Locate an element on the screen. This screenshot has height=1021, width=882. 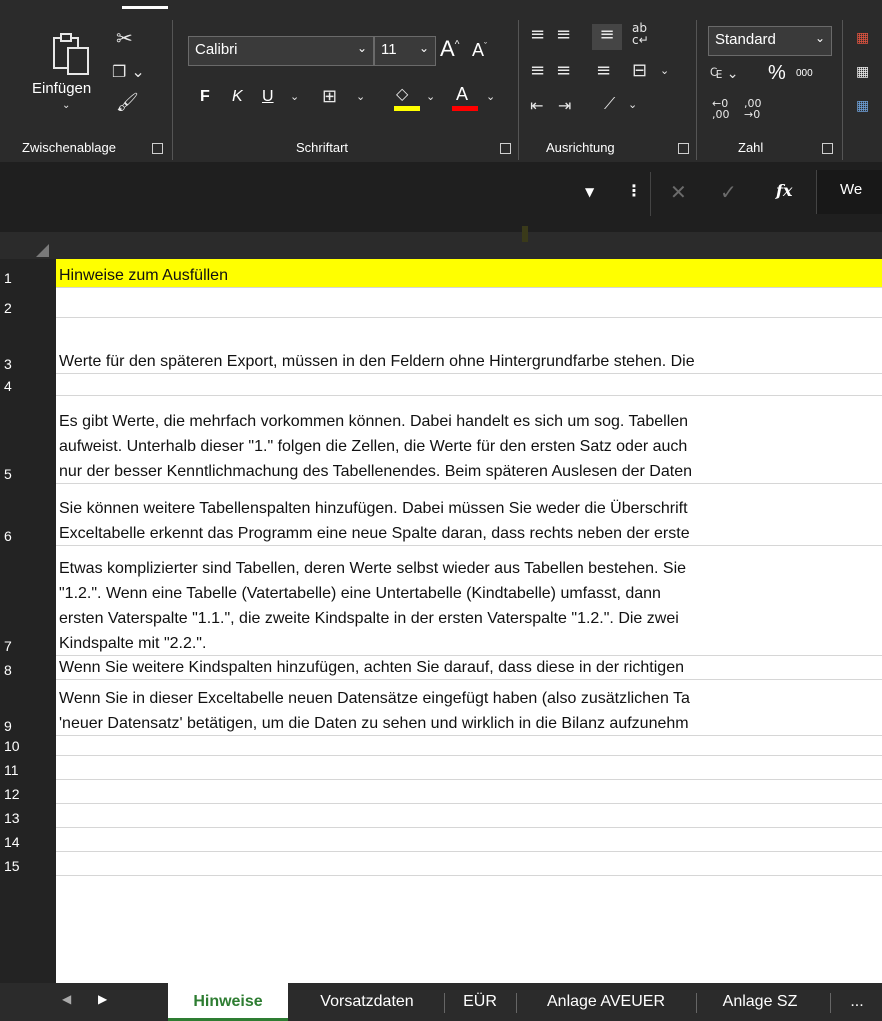
cell-a4 is located at coordinates (469, 385).